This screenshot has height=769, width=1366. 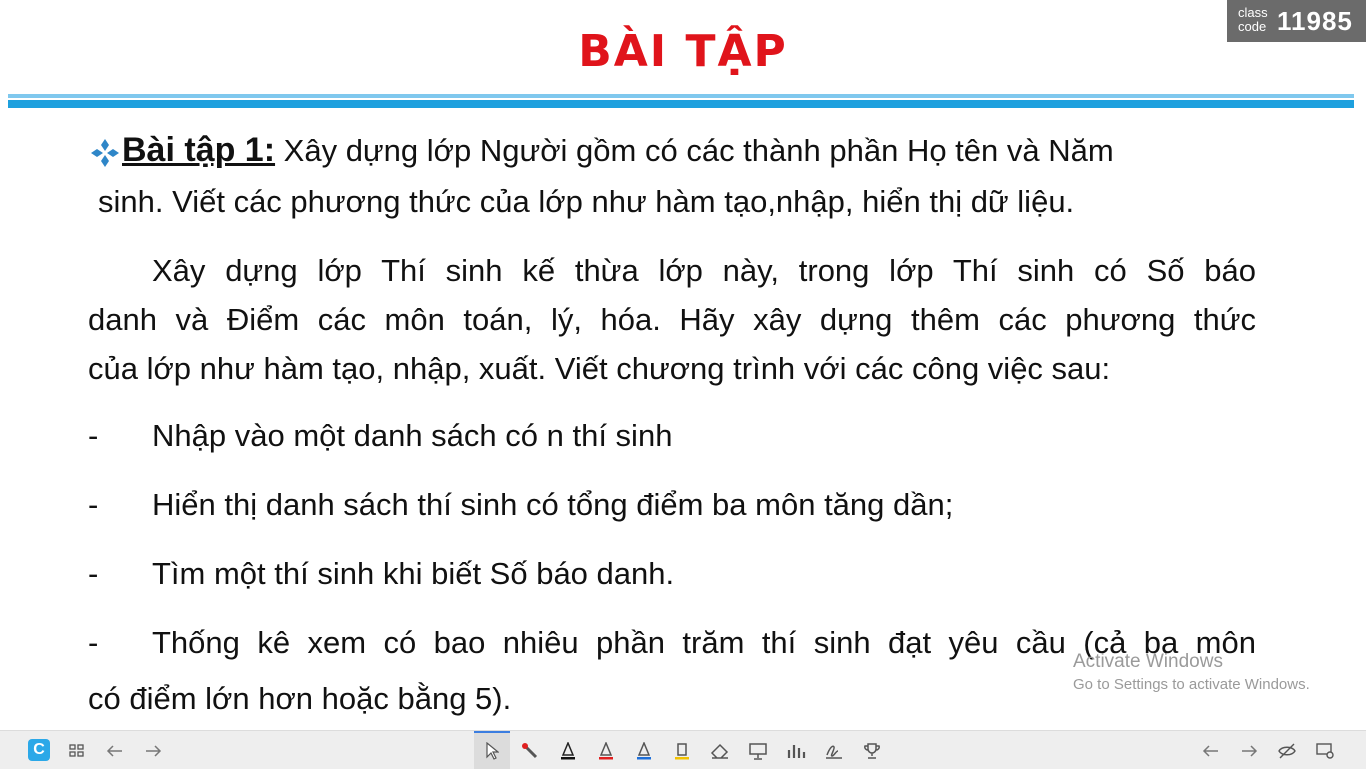 I want to click on class-code-label: class code, so click(x=1253, y=19).